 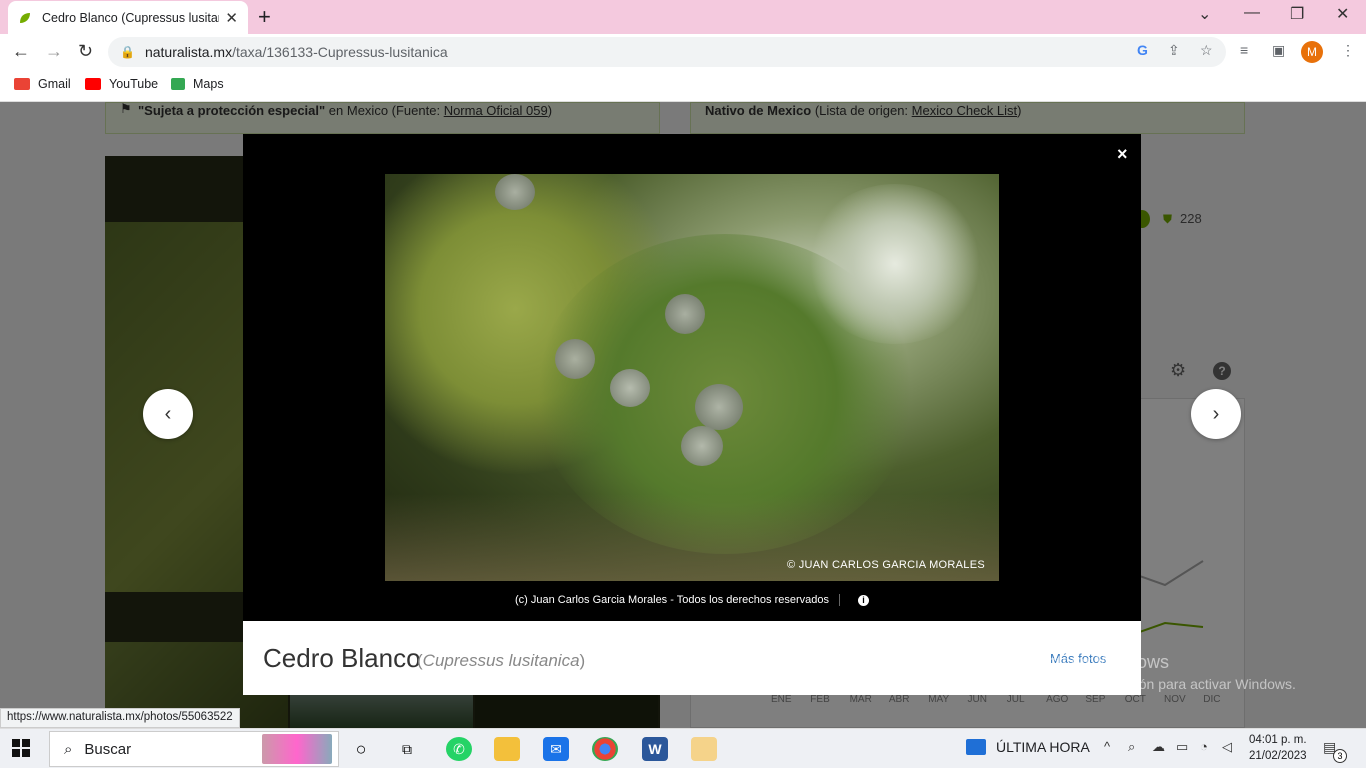 What do you see at coordinates (1278, 50) in the screenshot?
I see `side-panel-icon: ▣` at bounding box center [1278, 50].